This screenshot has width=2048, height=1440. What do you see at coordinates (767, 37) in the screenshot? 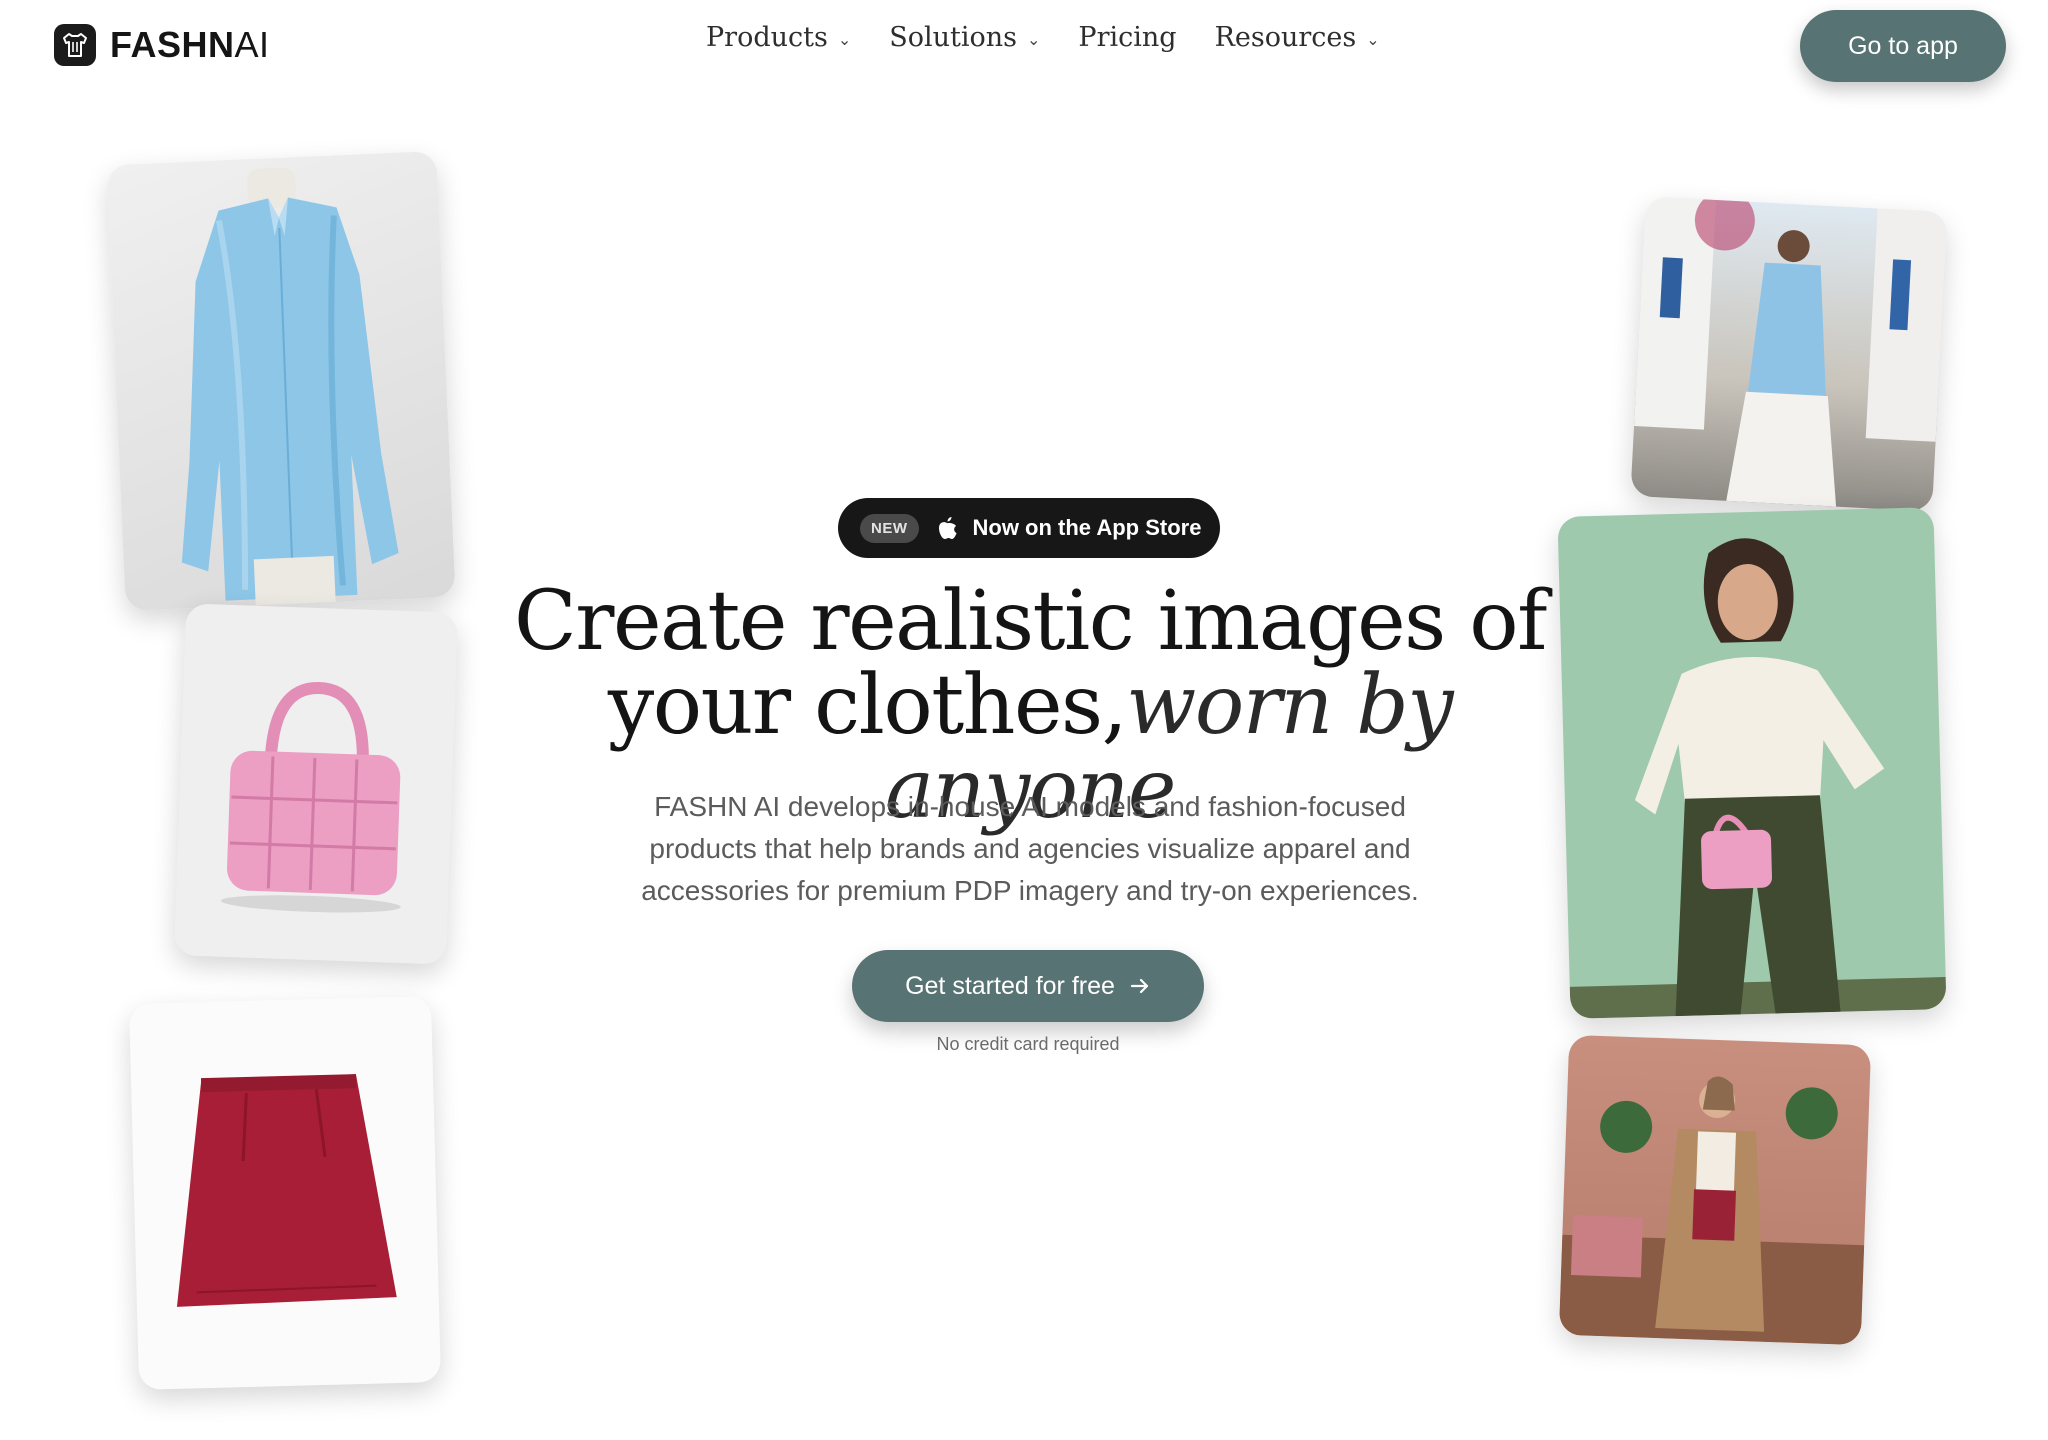
I see `nav-products-label: Products` at bounding box center [767, 37].